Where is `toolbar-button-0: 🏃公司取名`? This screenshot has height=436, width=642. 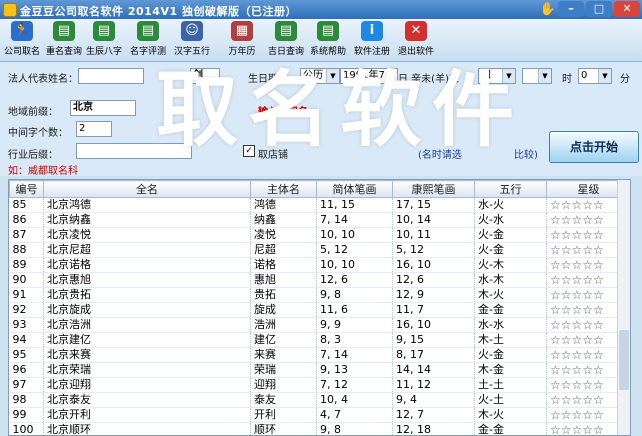 toolbar-button-0: 🏃公司取名 is located at coordinates (22, 40).